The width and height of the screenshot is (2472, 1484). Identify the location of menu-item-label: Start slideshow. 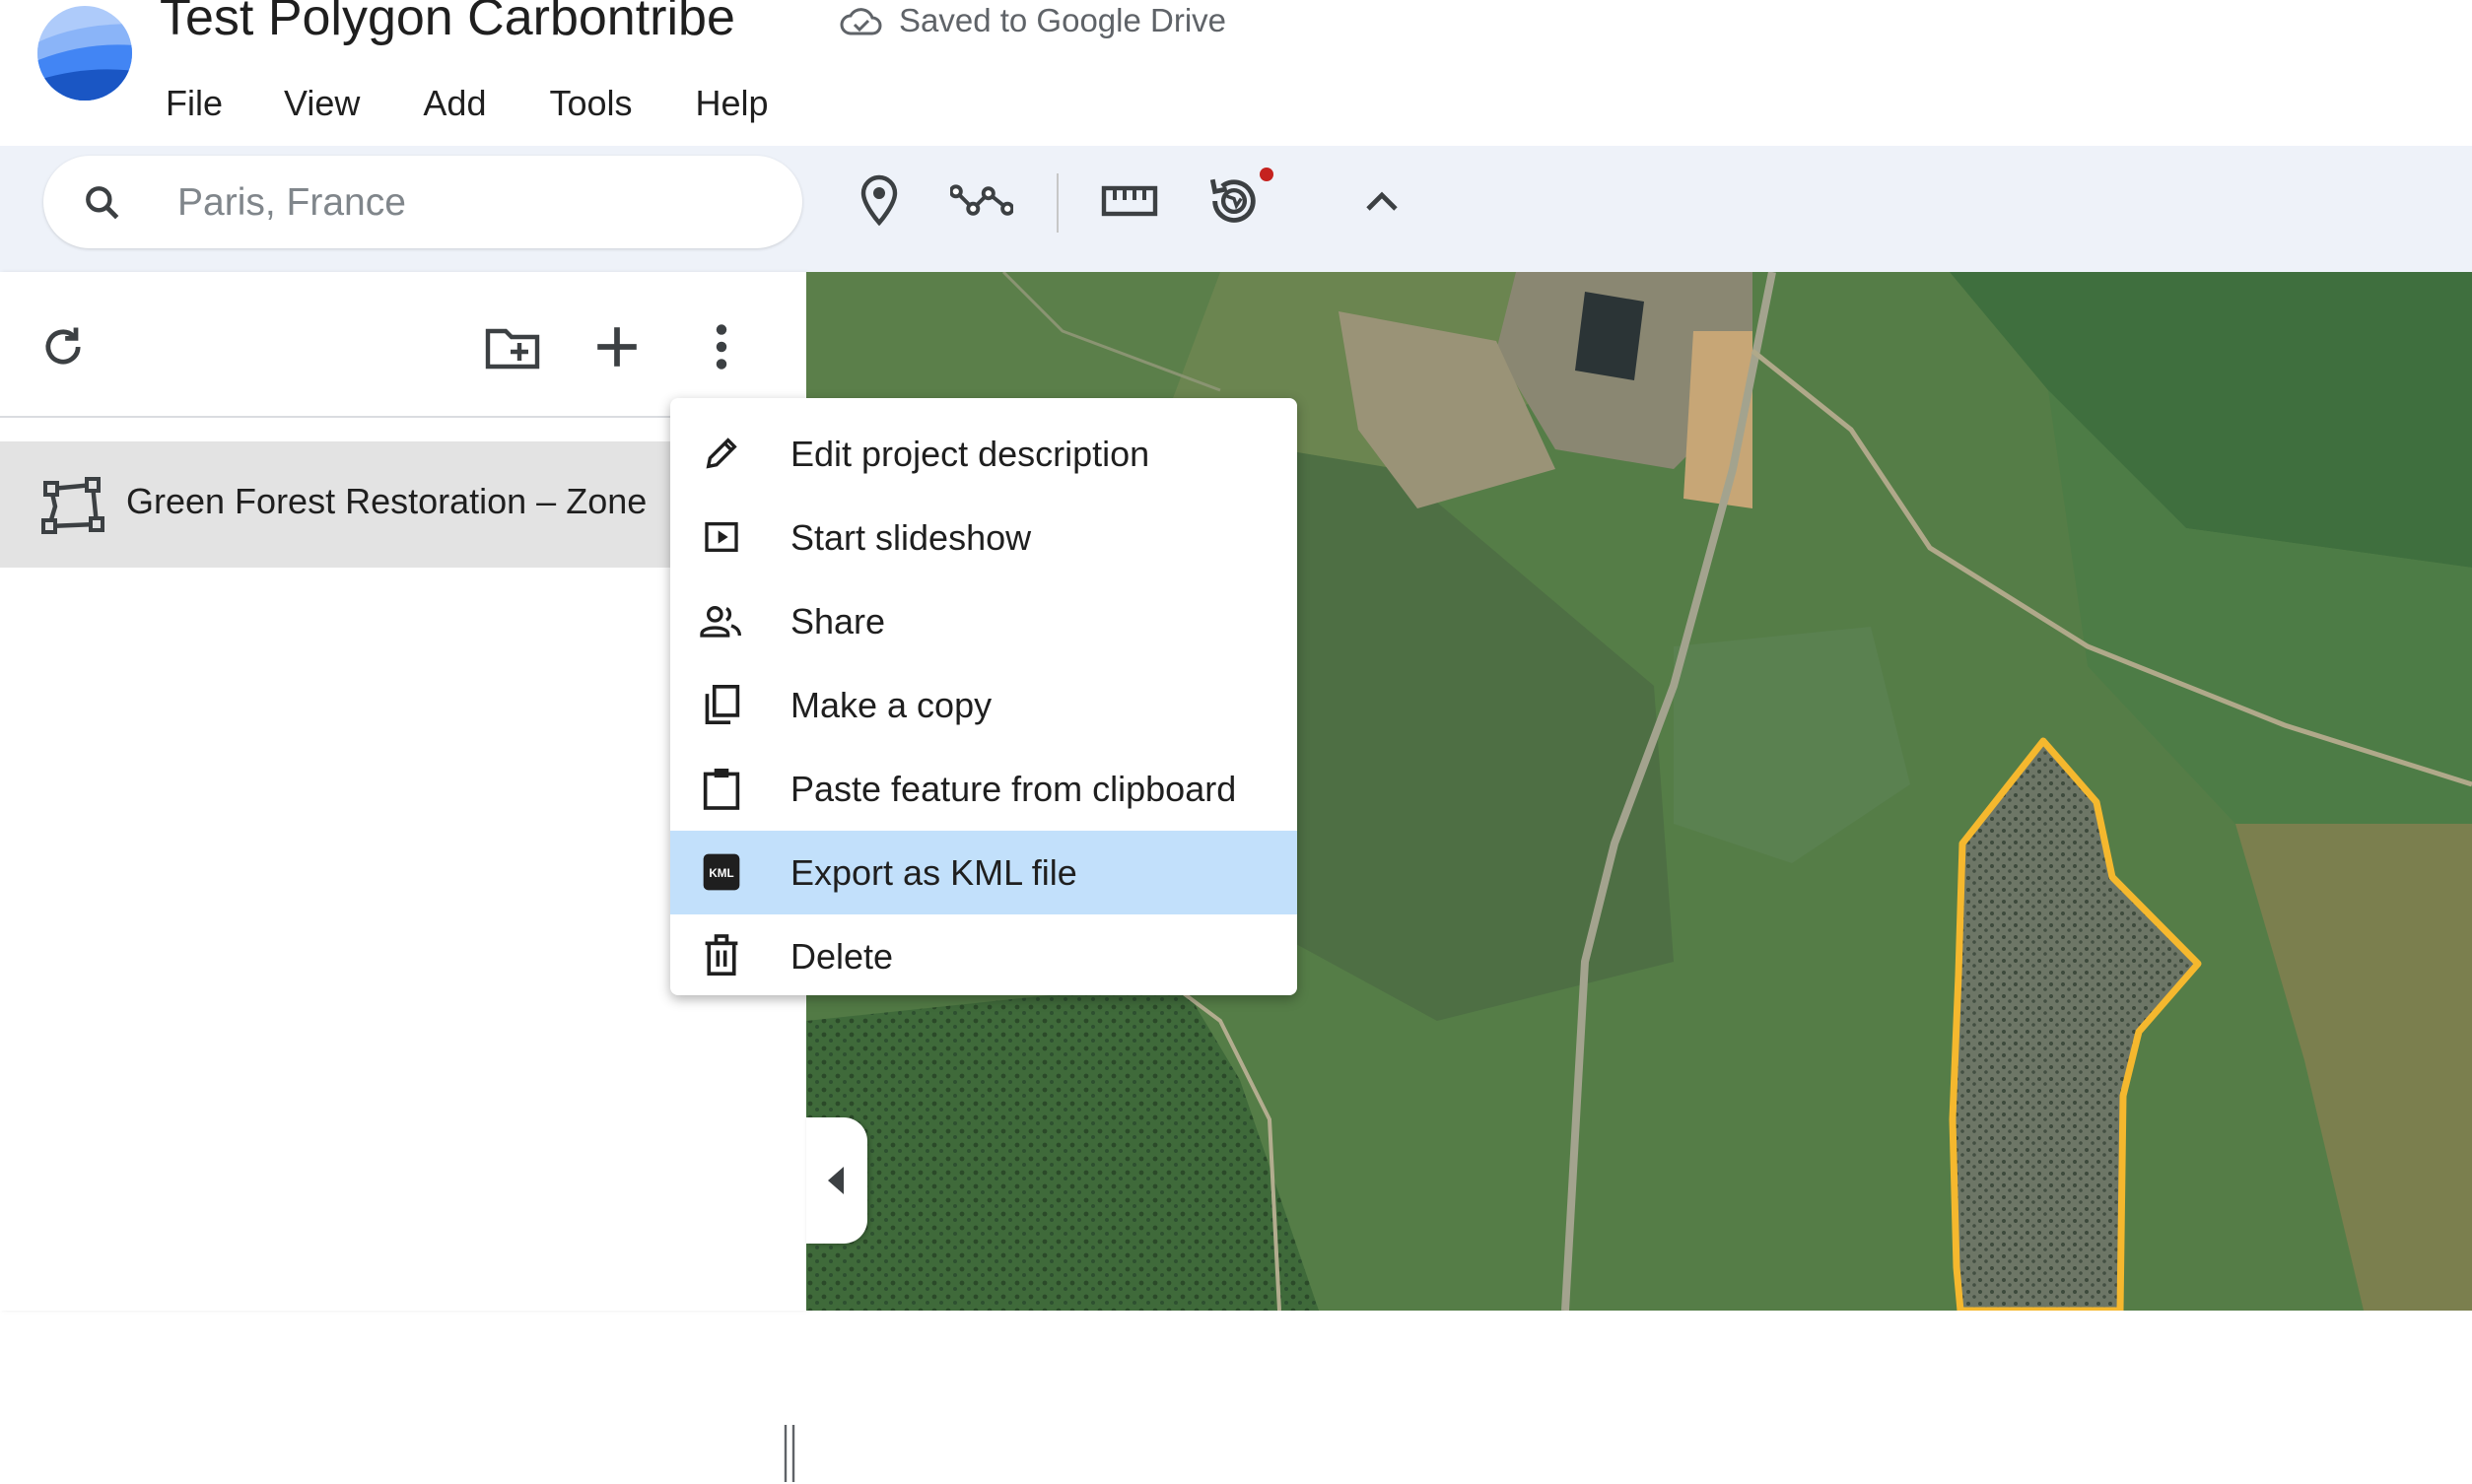
(911, 537).